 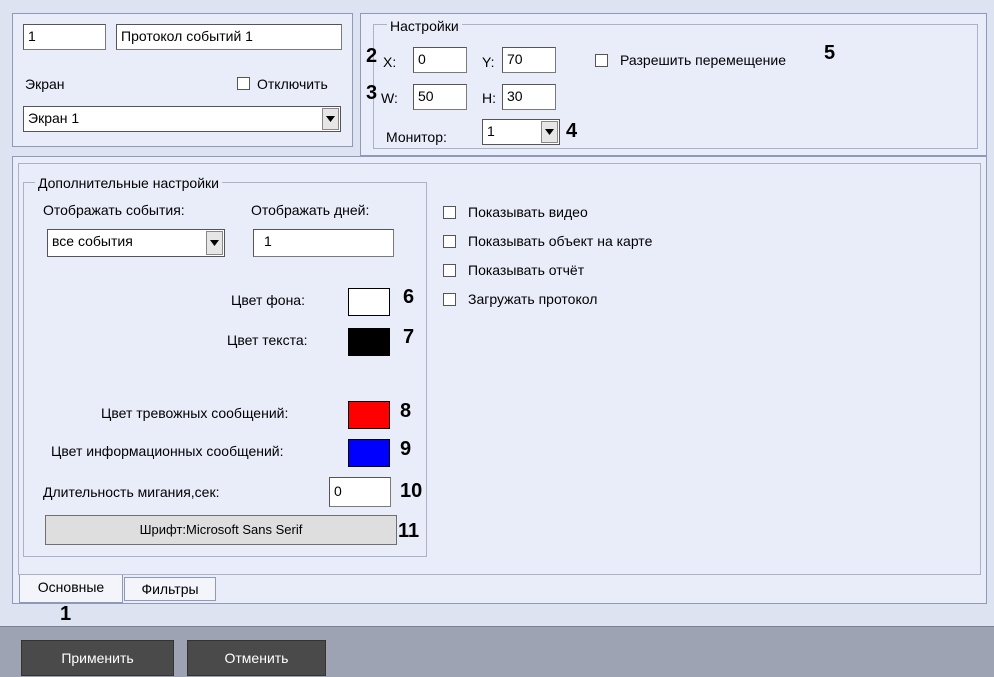 I want to click on callout-9: 9, so click(x=406, y=449).